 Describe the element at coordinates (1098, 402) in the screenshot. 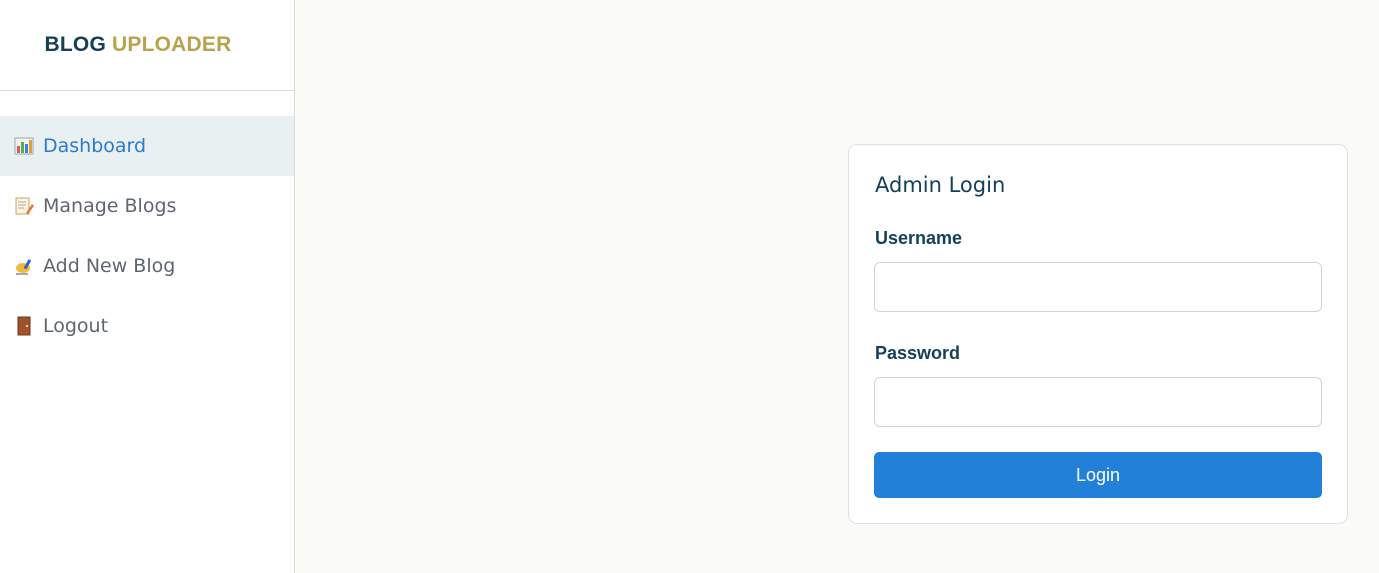

I see `password-input` at that location.